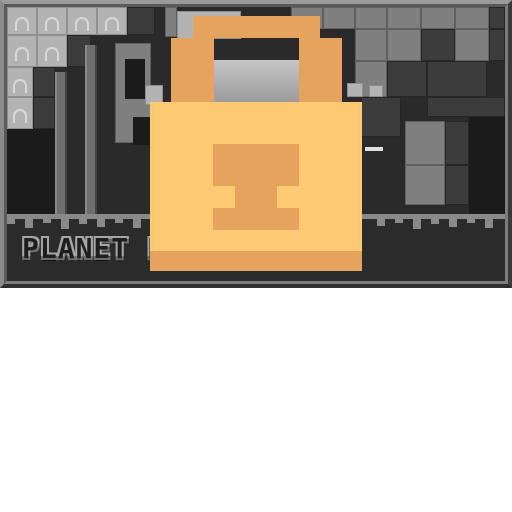 This screenshot has height=512, width=512. I want to click on lock-base, so click(256, 261).